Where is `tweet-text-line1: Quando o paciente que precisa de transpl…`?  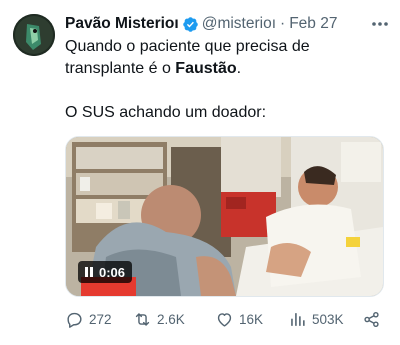 tweet-text-line1: Quando o paciente que precisa de transpl… is located at coordinates (225, 58).